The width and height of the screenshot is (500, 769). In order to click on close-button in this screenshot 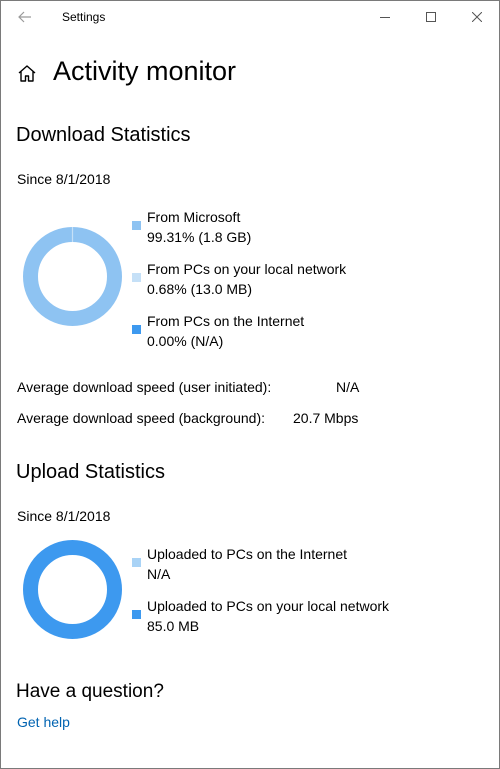, I will do `click(476, 17)`.